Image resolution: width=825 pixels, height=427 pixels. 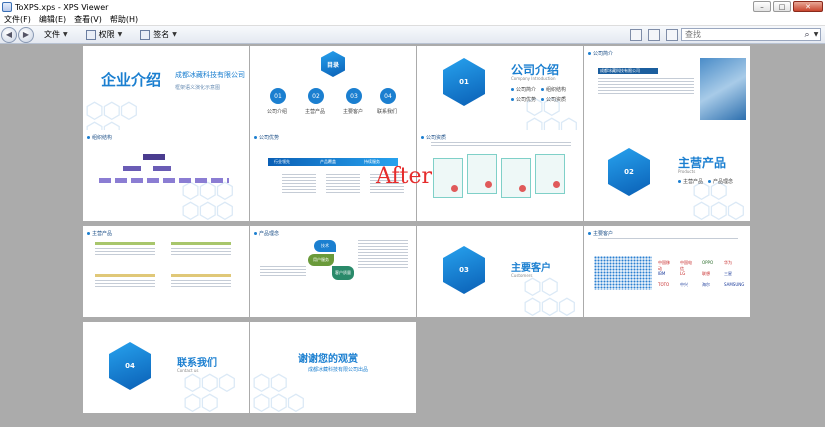 What do you see at coordinates (664, 284) in the screenshot?
I see `client-logo: TOTO` at bounding box center [664, 284].